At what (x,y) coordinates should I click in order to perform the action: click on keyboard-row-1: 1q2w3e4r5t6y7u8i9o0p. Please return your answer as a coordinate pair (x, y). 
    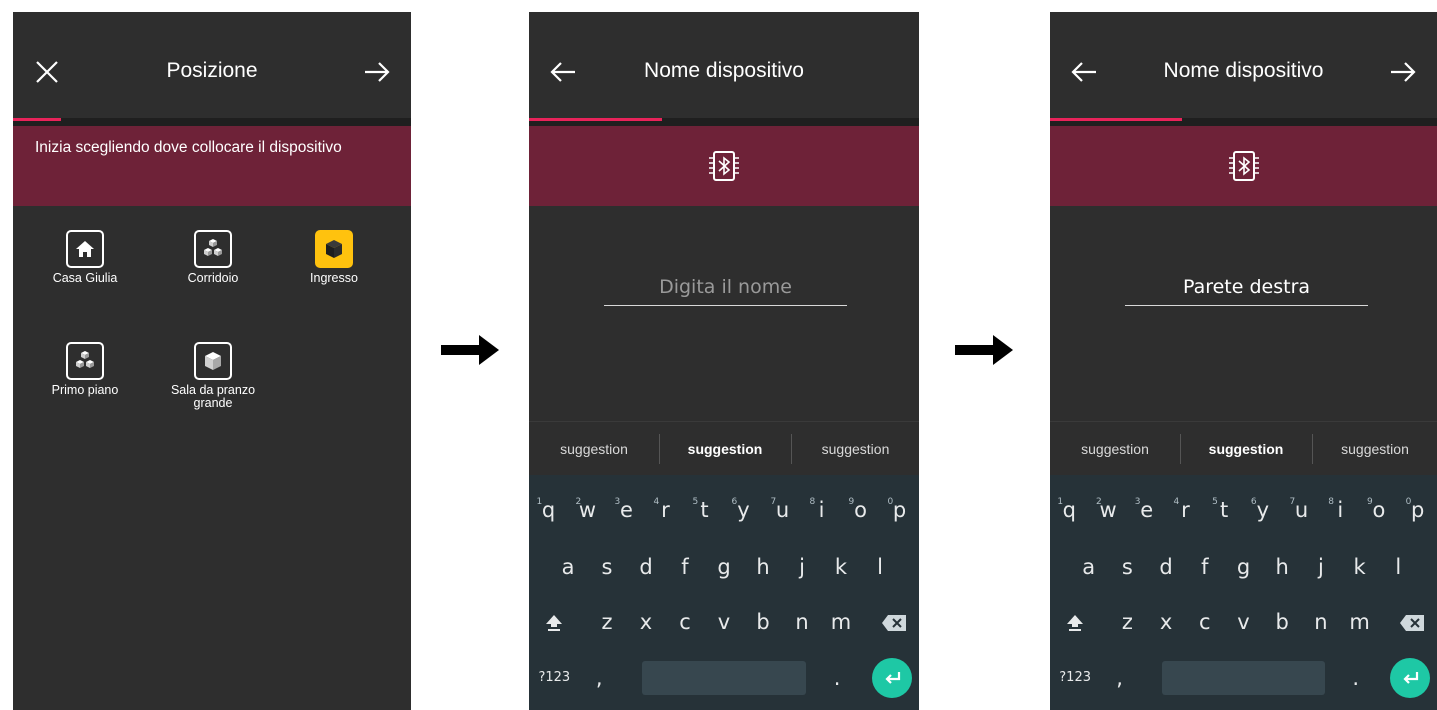
    Looking at the image, I should click on (1243, 510).